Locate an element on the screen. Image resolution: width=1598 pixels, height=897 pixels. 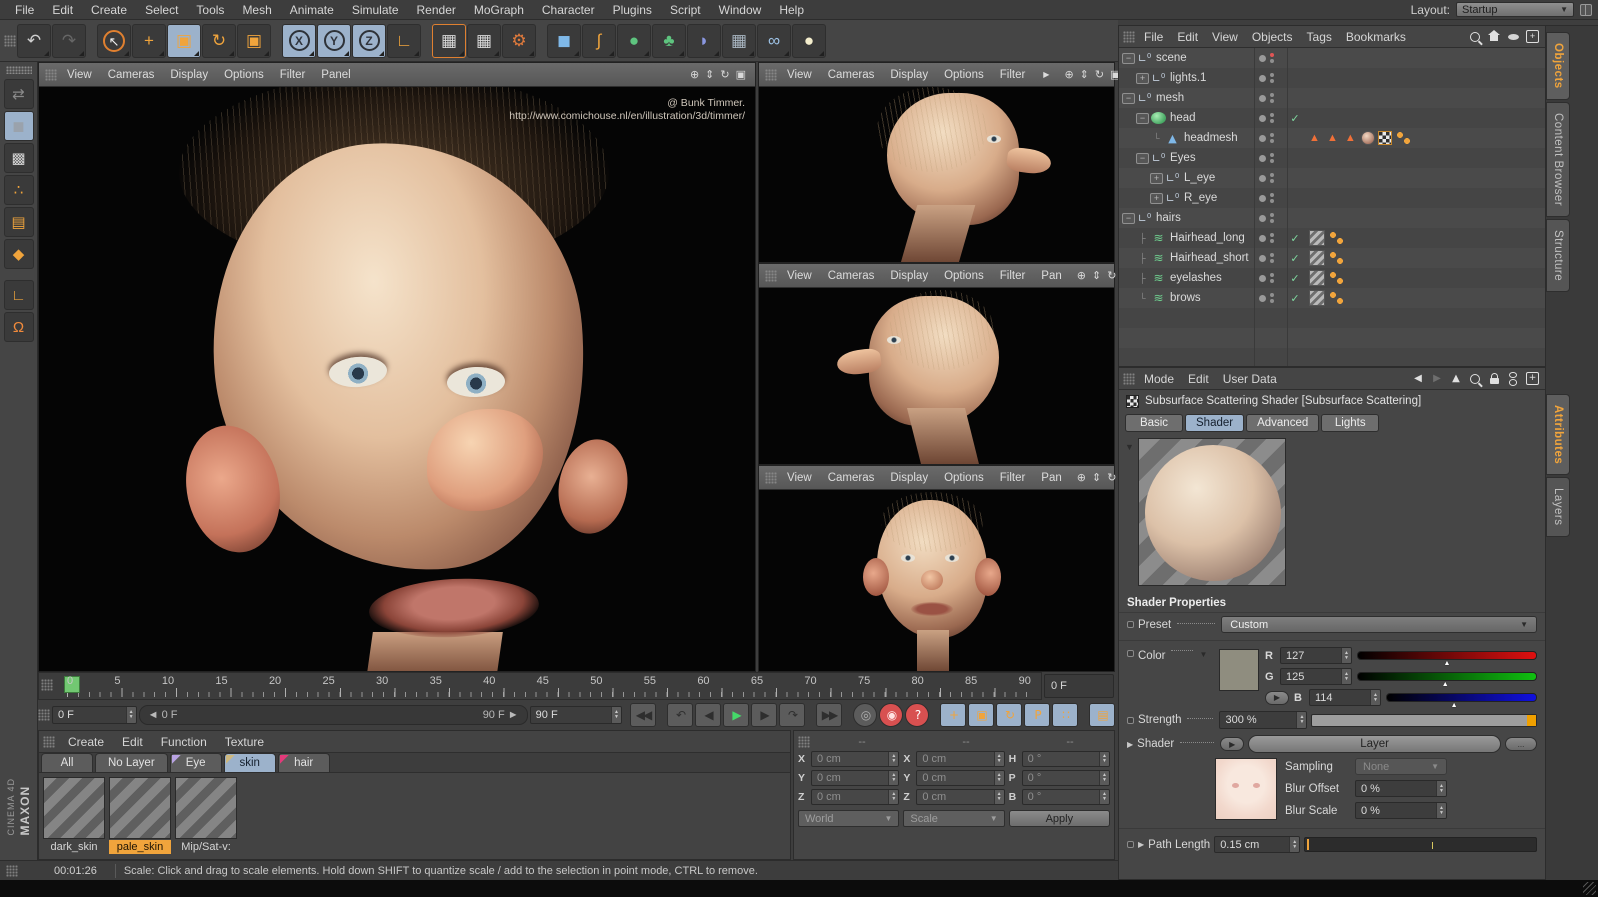
axis-mode-button: ∟ is located at coordinates (18, 295).